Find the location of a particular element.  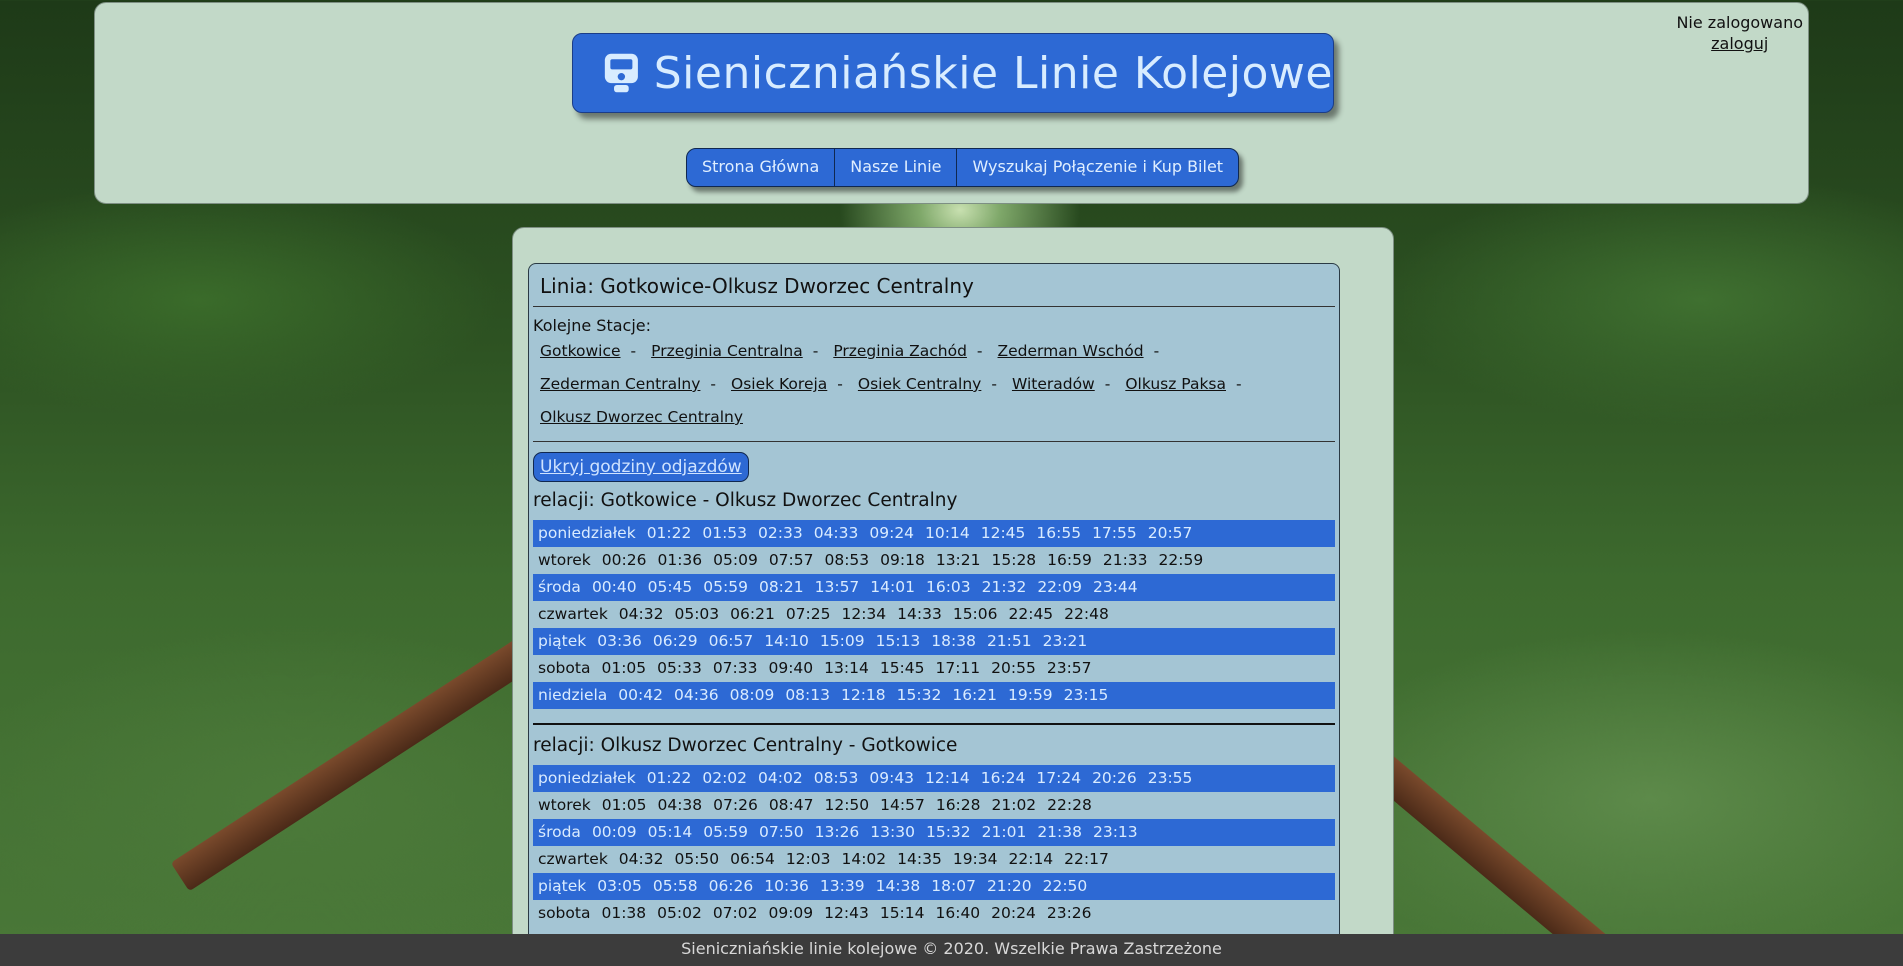

departure-time: 18:07 is located at coordinates (953, 886).